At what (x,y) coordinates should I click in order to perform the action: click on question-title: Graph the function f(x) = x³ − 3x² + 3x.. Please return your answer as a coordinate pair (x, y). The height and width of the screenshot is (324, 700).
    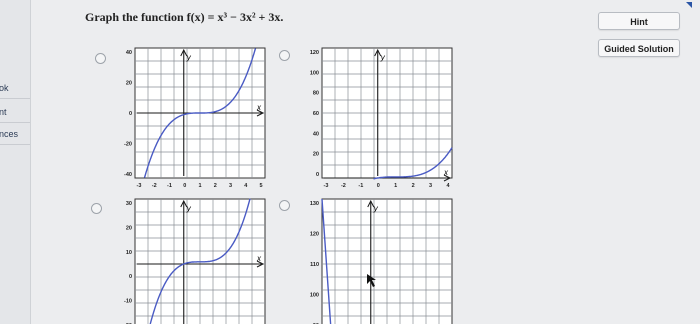
    Looking at the image, I should click on (184, 17).